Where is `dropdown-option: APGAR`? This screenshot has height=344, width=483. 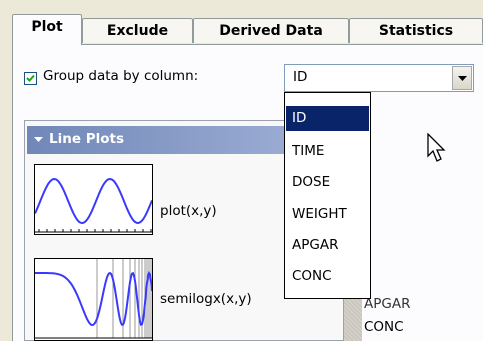
dropdown-option: APGAR is located at coordinates (327, 245).